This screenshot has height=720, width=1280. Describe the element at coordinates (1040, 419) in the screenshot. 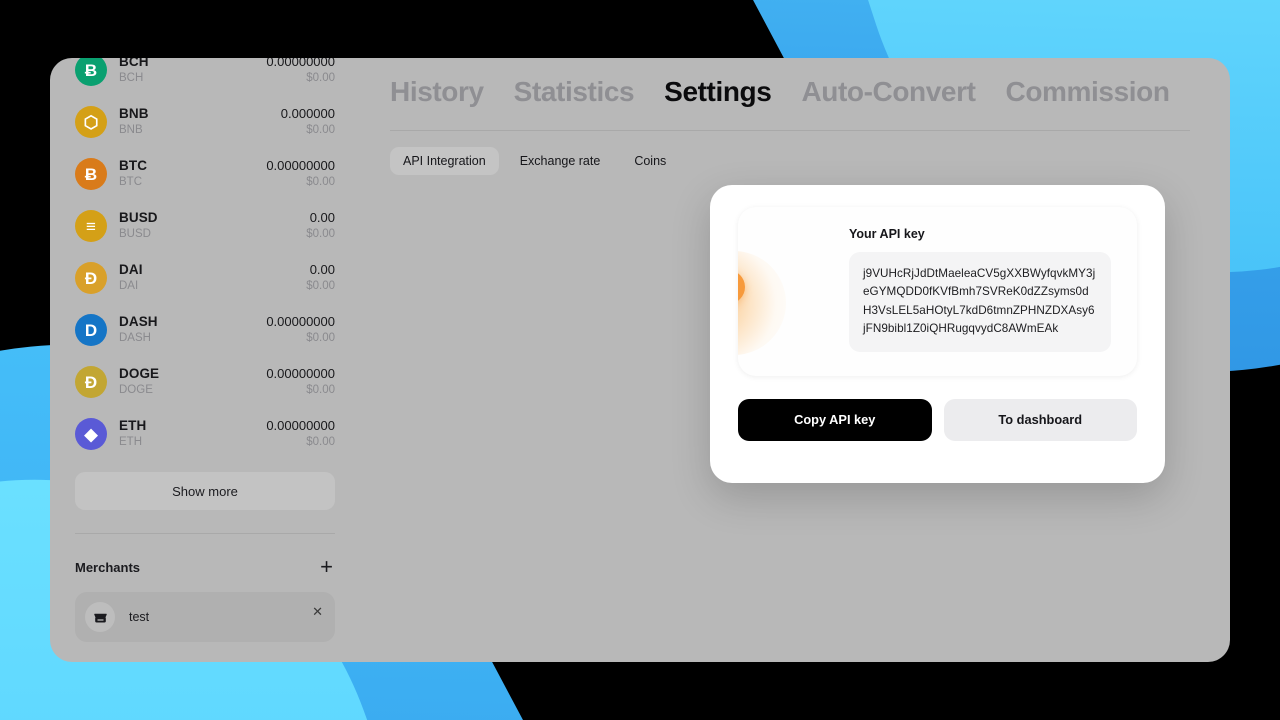

I see `to-dashboard-button: To dashboard` at that location.